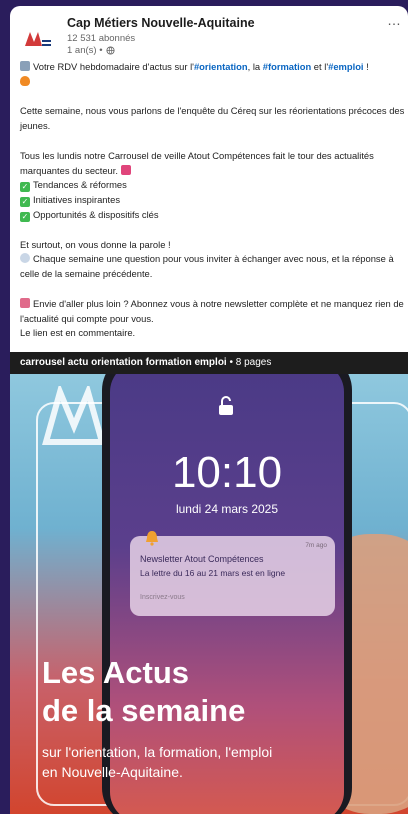 The height and width of the screenshot is (814, 408). Describe the element at coordinates (85, 50) in the screenshot. I see `post-age: 1 an(s) •` at that location.